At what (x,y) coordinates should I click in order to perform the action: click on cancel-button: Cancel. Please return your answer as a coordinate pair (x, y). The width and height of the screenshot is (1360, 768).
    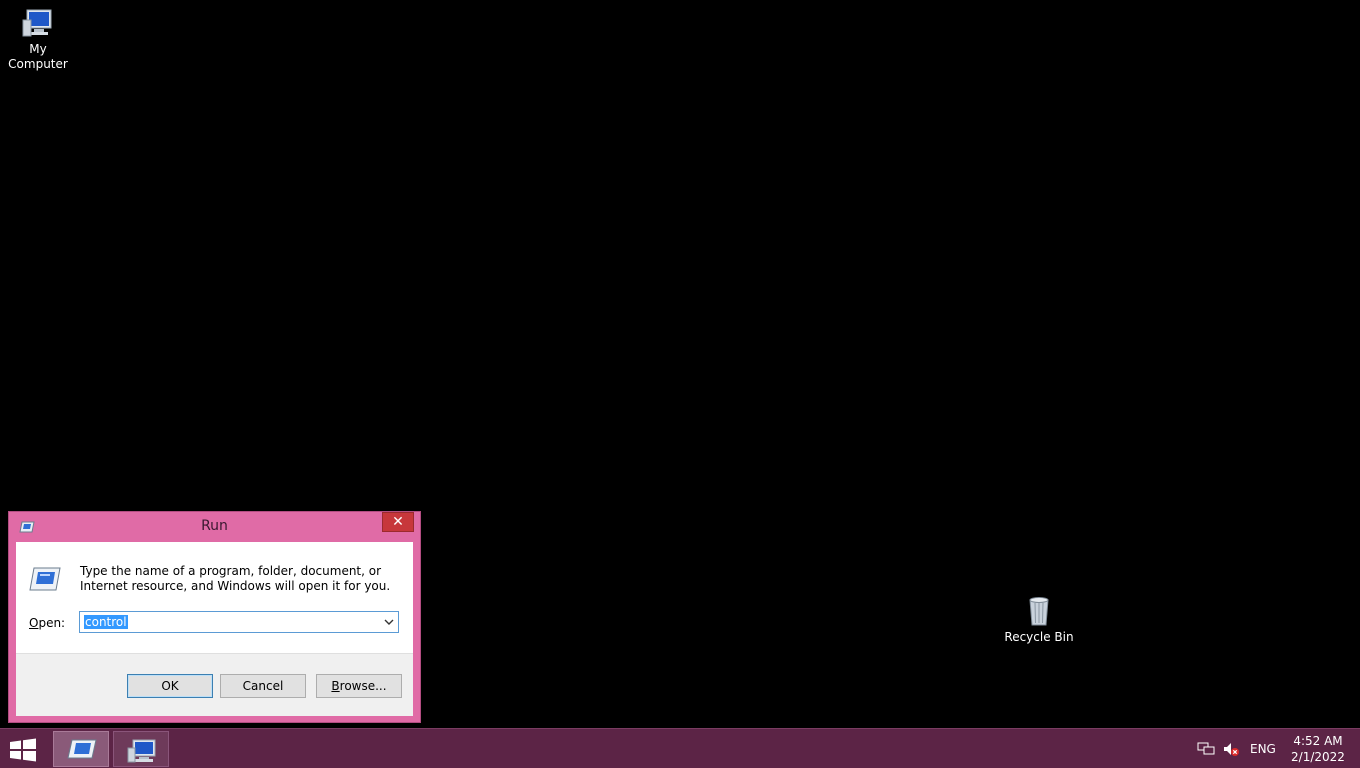
    Looking at the image, I should click on (263, 686).